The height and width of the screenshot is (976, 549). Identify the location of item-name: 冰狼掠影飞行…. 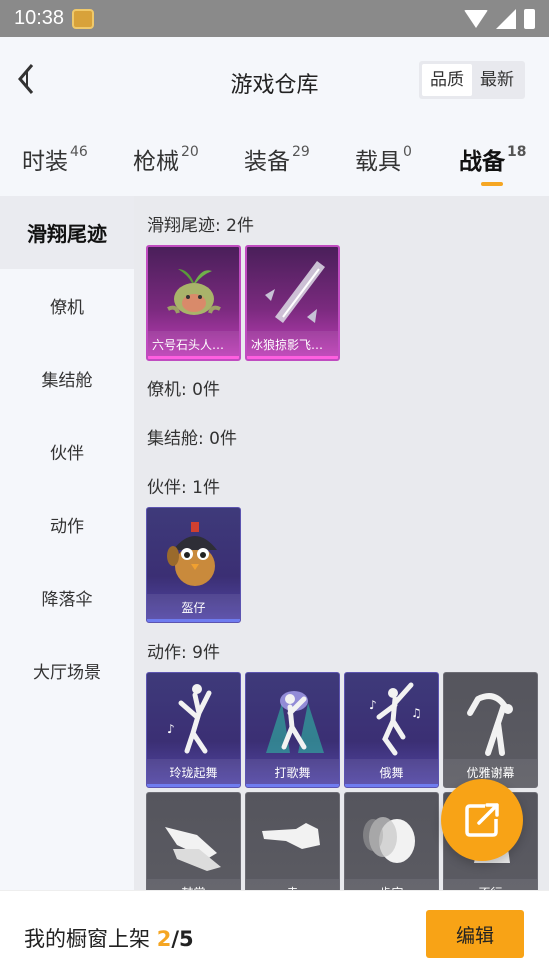
(292, 345).